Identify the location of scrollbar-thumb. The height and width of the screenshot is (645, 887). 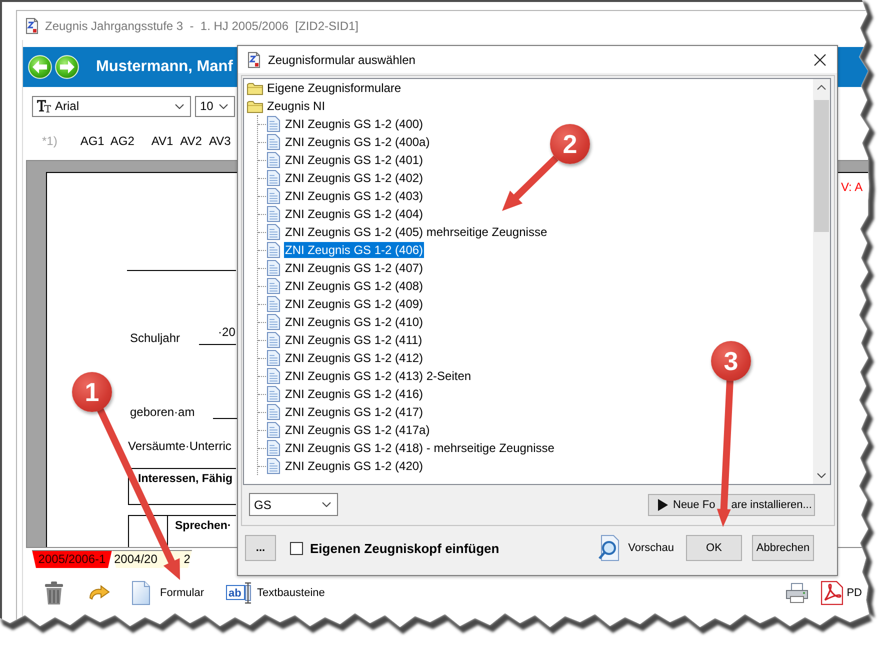
(821, 166).